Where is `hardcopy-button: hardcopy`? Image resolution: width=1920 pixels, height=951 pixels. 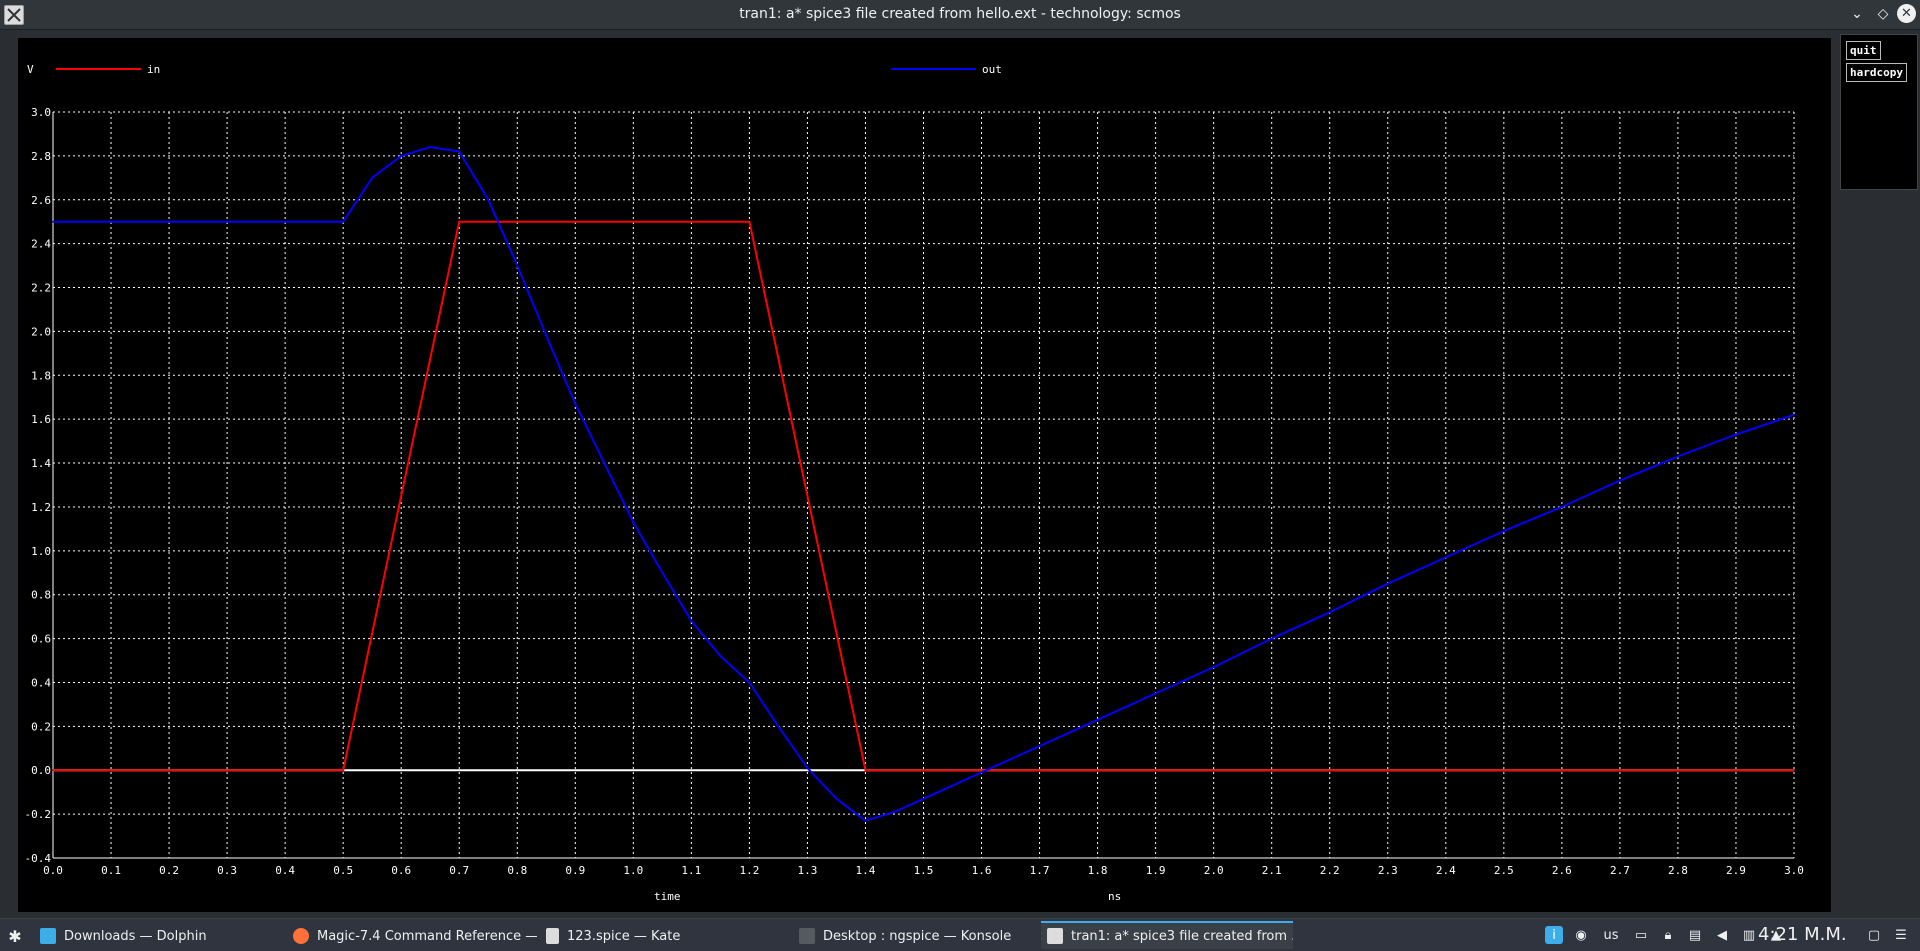 hardcopy-button: hardcopy is located at coordinates (1876, 72).